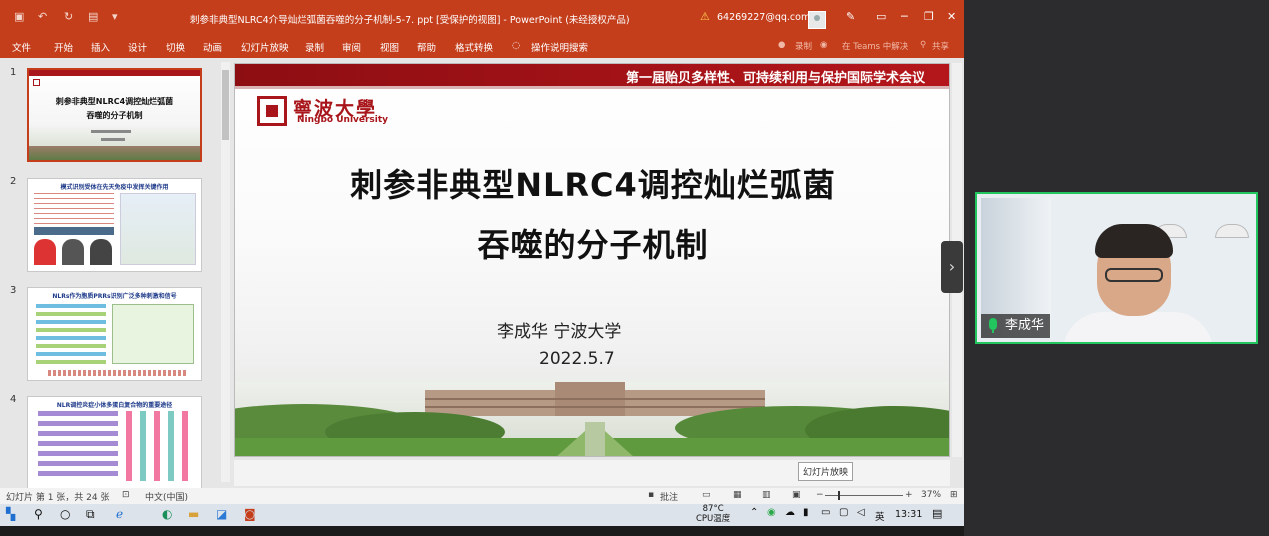 The width and height of the screenshot is (1269, 536). What do you see at coordinates (790, 512) in the screenshot?
I see `cloud-icon: ☁` at bounding box center [790, 512].